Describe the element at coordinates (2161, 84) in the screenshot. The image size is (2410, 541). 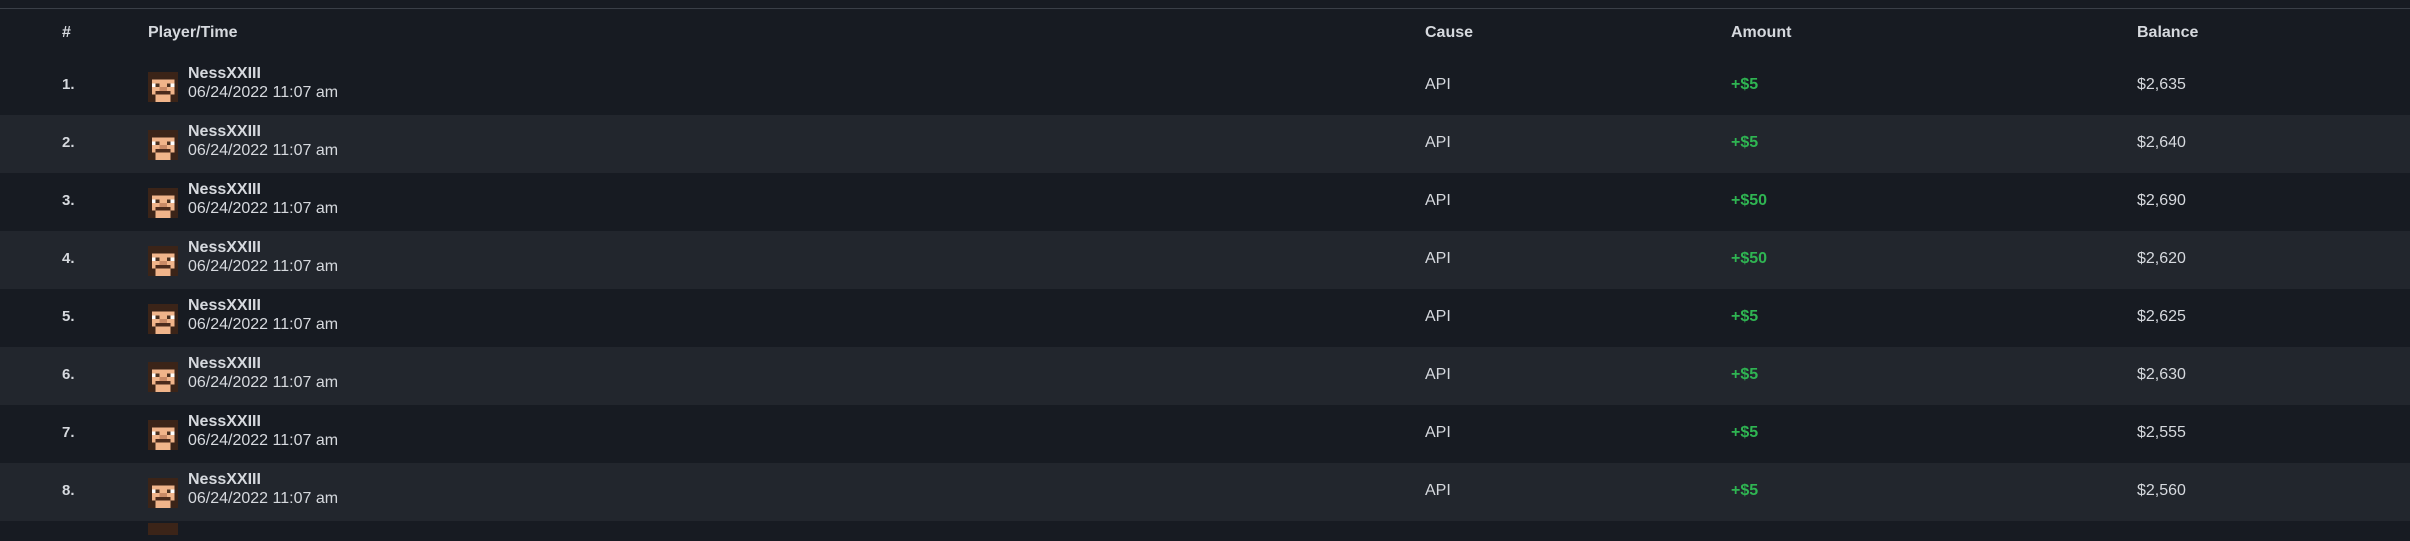
I see `balance-cell: $2,635` at that location.